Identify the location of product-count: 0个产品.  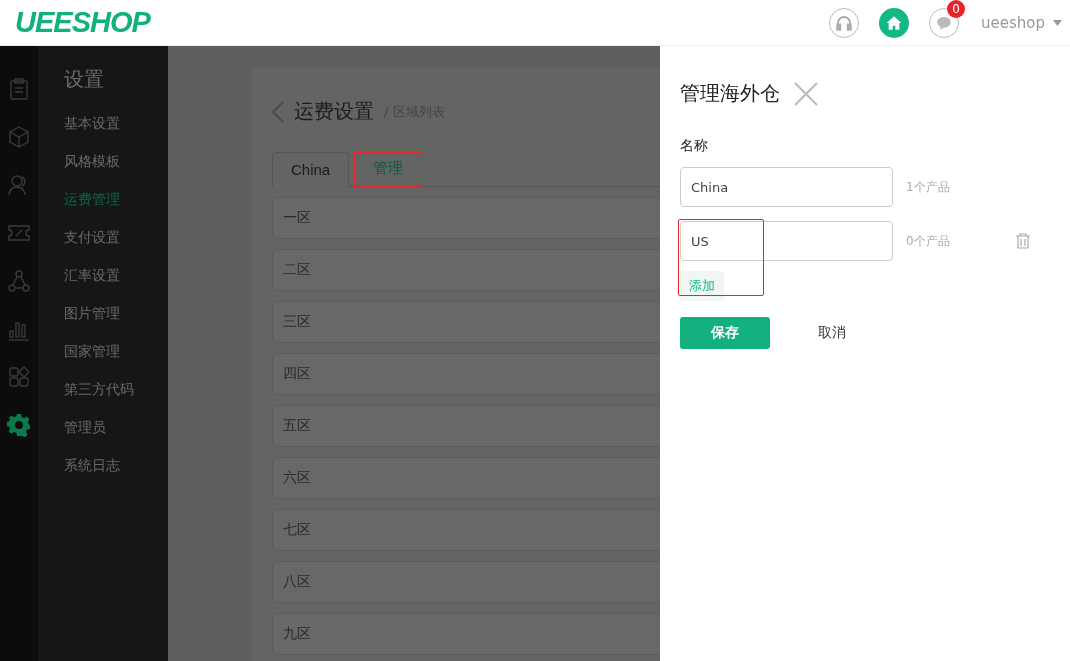
(928, 241).